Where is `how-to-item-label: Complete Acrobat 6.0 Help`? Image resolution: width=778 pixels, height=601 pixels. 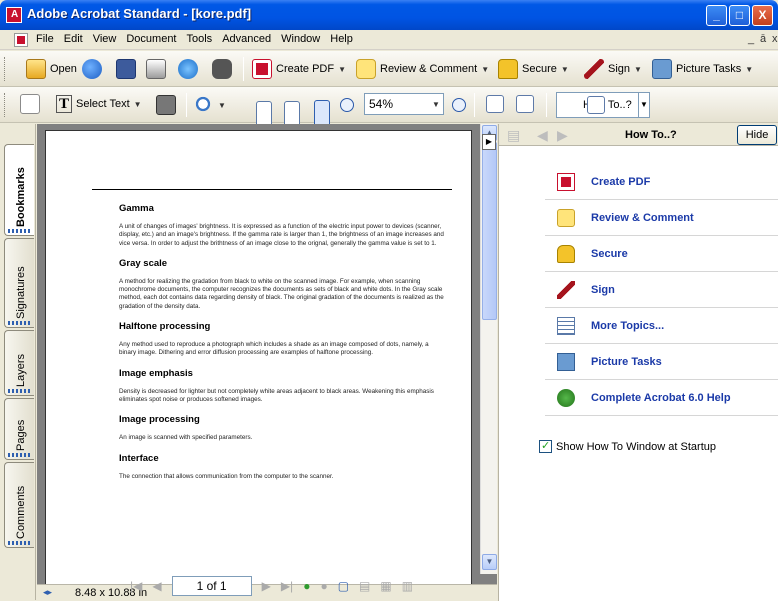 how-to-item-label: Complete Acrobat 6.0 Help is located at coordinates (661, 398).